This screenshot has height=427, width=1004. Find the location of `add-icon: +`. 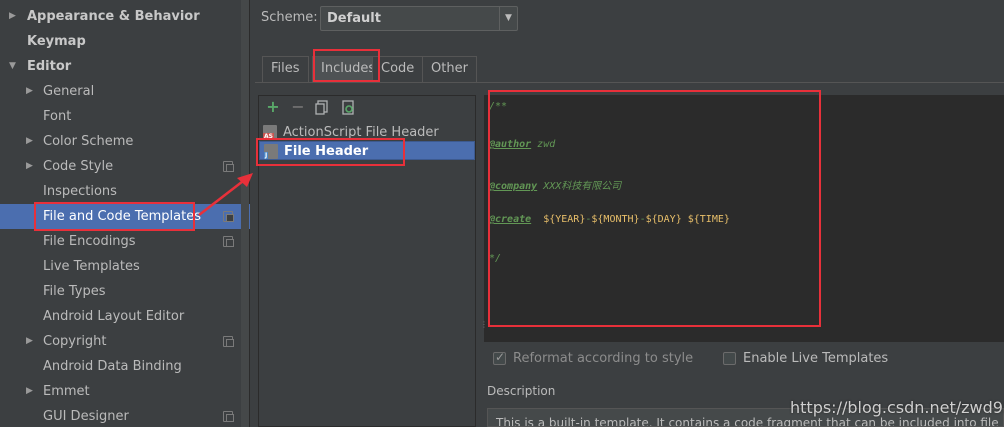

add-icon: + is located at coordinates (273, 107).